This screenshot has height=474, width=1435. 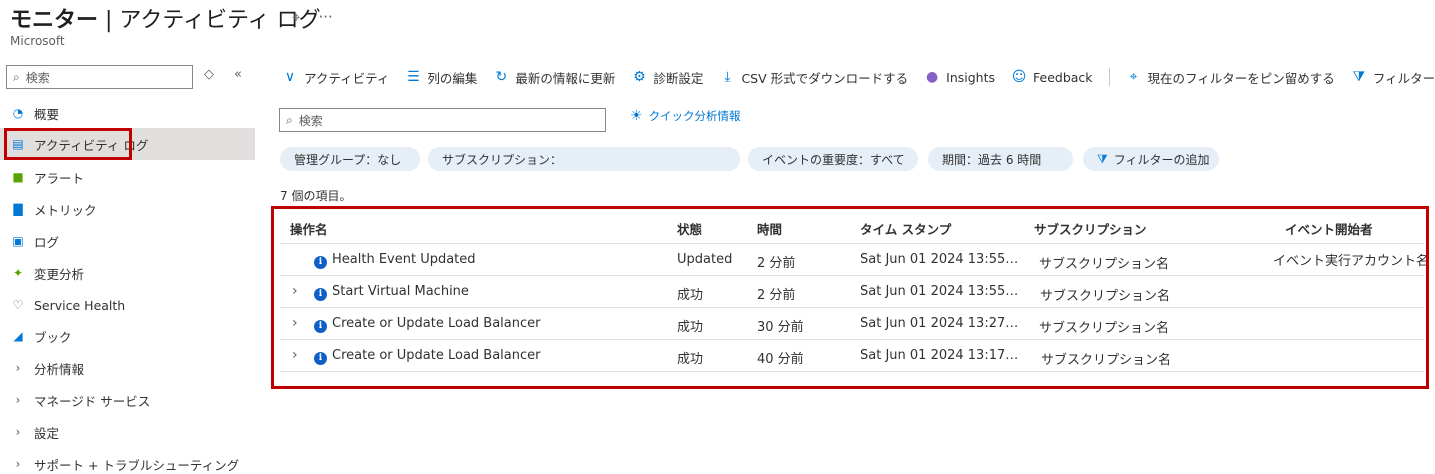 I want to click on sidebar-search-input: ⌕ 検索, so click(x=99, y=77).